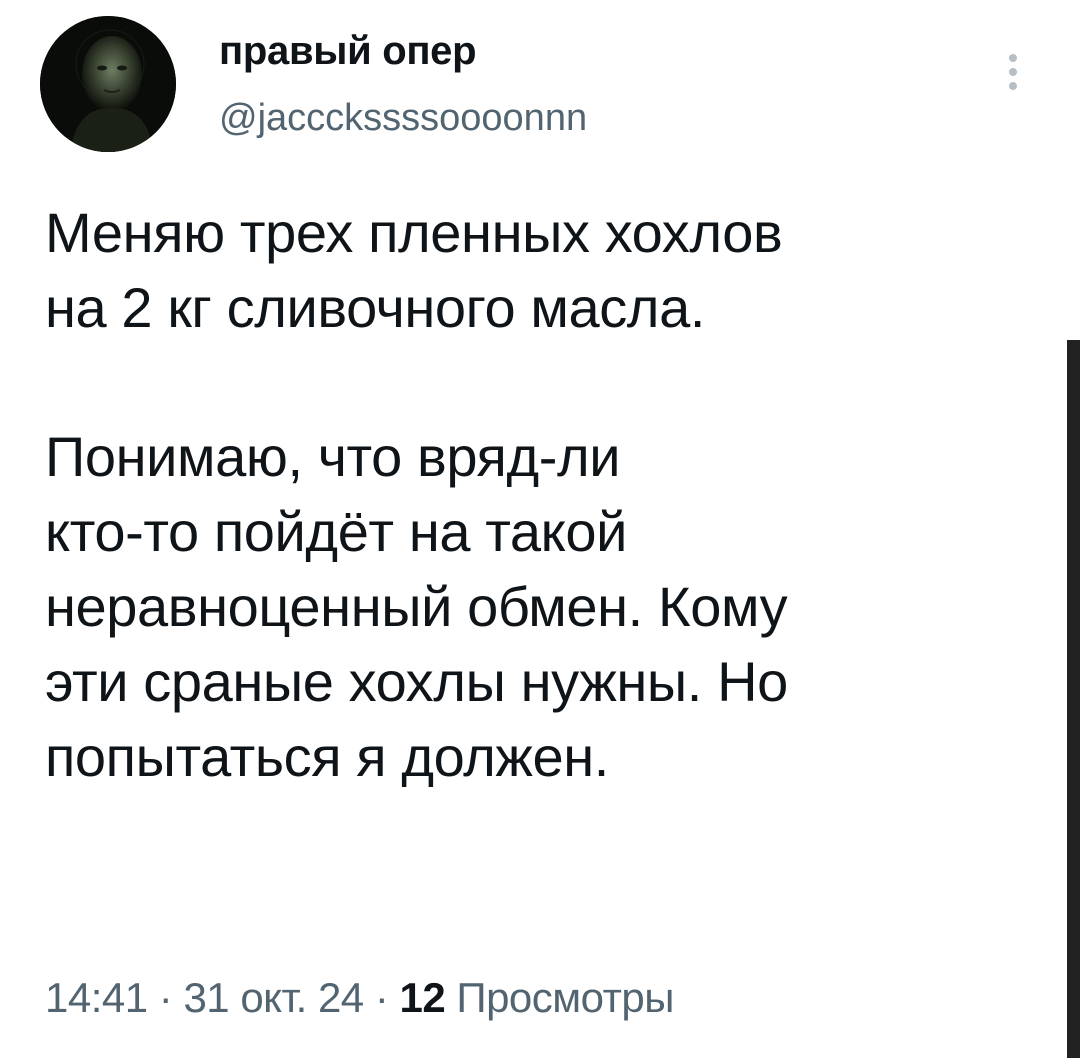 The image size is (1080, 1058). I want to click on user-handle: @jaccckssssoooonnn, so click(403, 118).